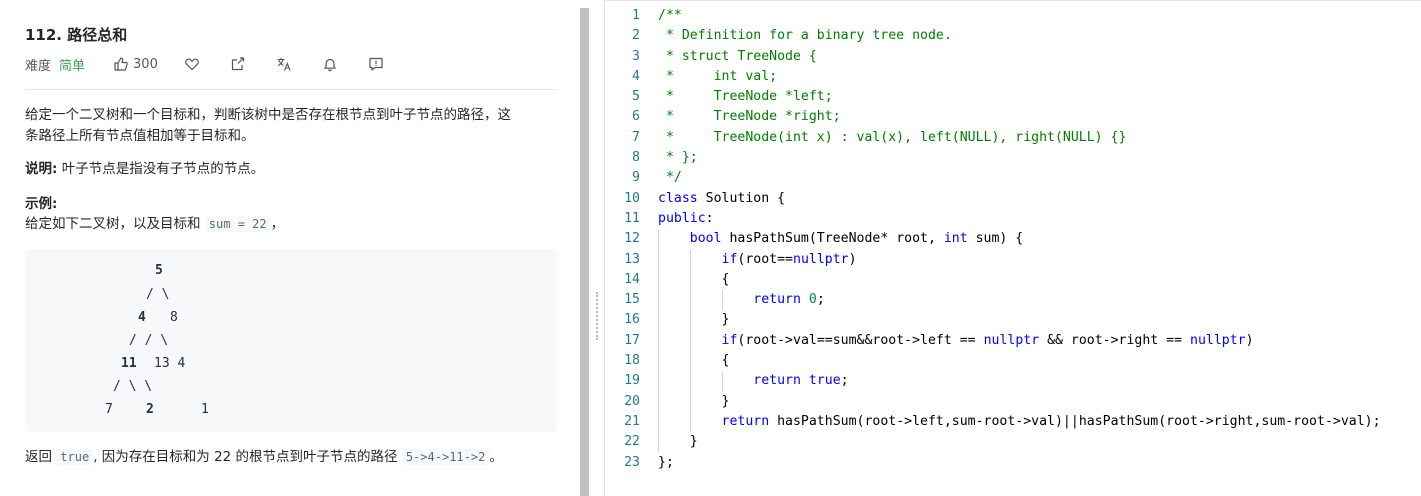 The height and width of the screenshot is (496, 1421). What do you see at coordinates (705, 239) in the screenshot?
I see `code-token: bool` at bounding box center [705, 239].